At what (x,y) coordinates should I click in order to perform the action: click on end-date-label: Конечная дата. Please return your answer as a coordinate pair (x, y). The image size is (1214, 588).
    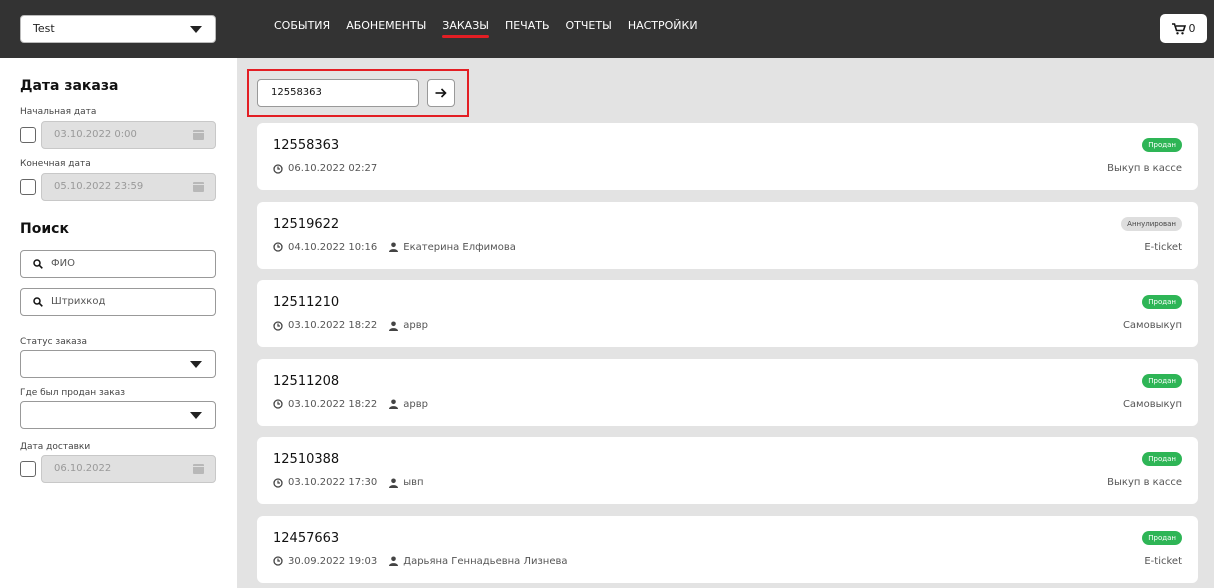
    Looking at the image, I should click on (55, 164).